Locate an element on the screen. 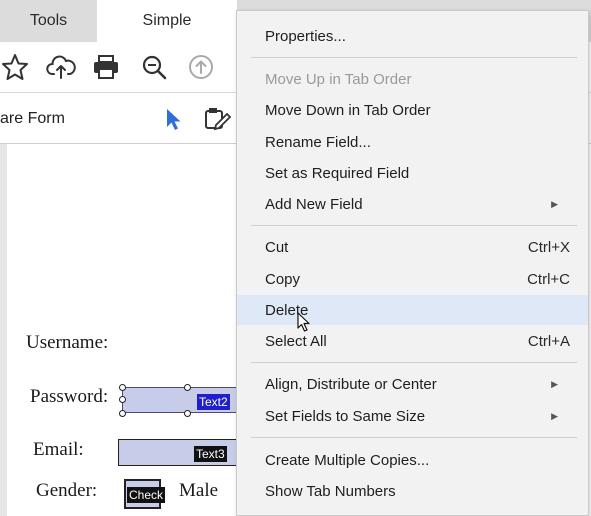 This screenshot has width=591, height=516. checkbox-field-name: Check is located at coordinates (146, 495).